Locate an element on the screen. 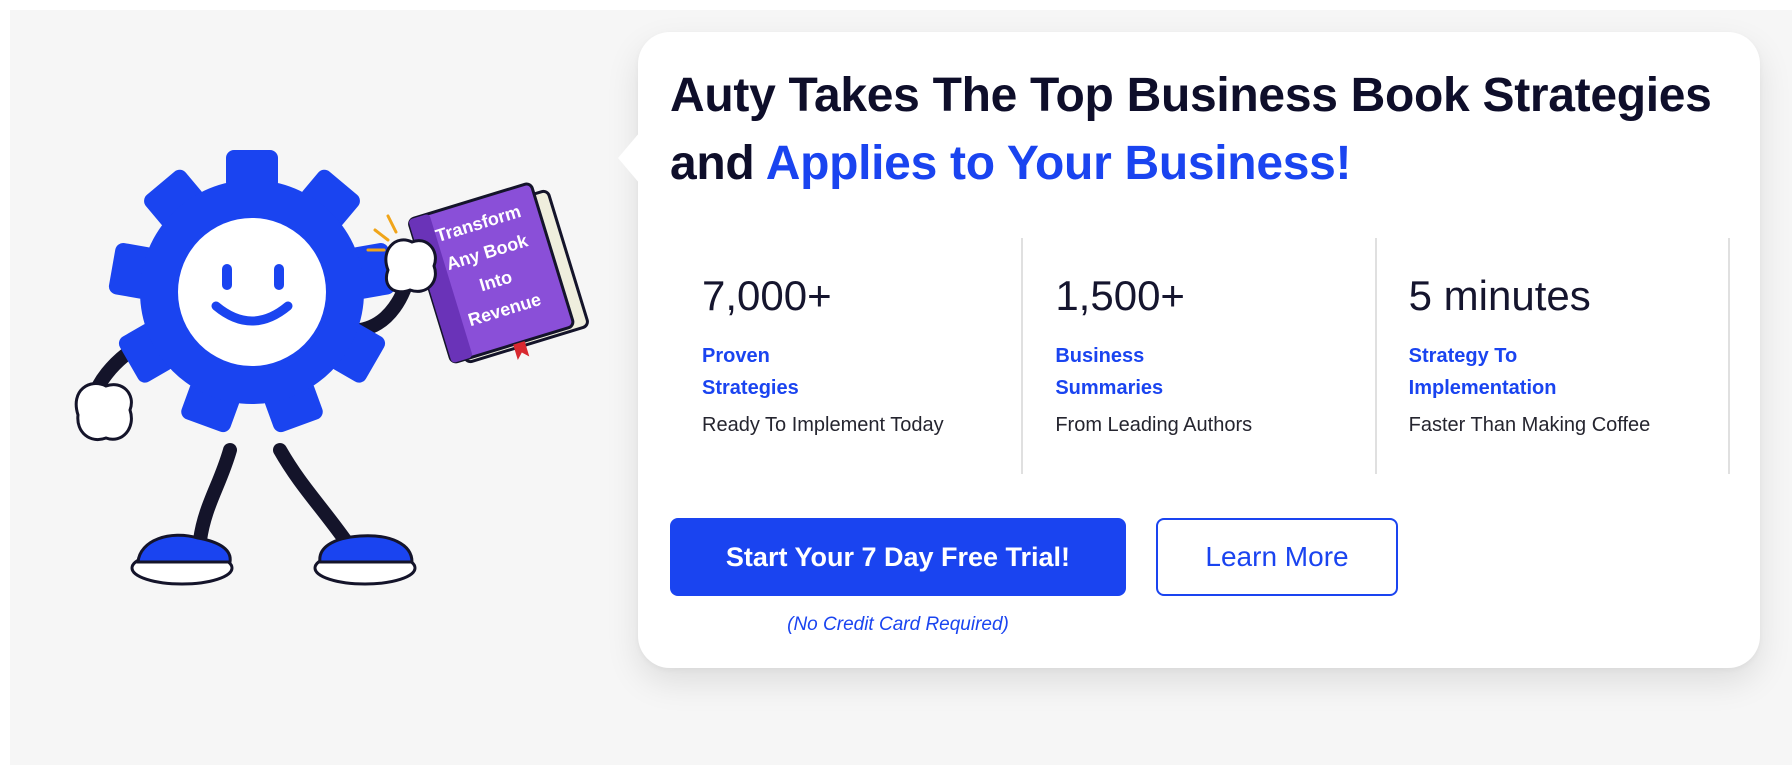  mascot-left-leg is located at coordinates (215, 495).